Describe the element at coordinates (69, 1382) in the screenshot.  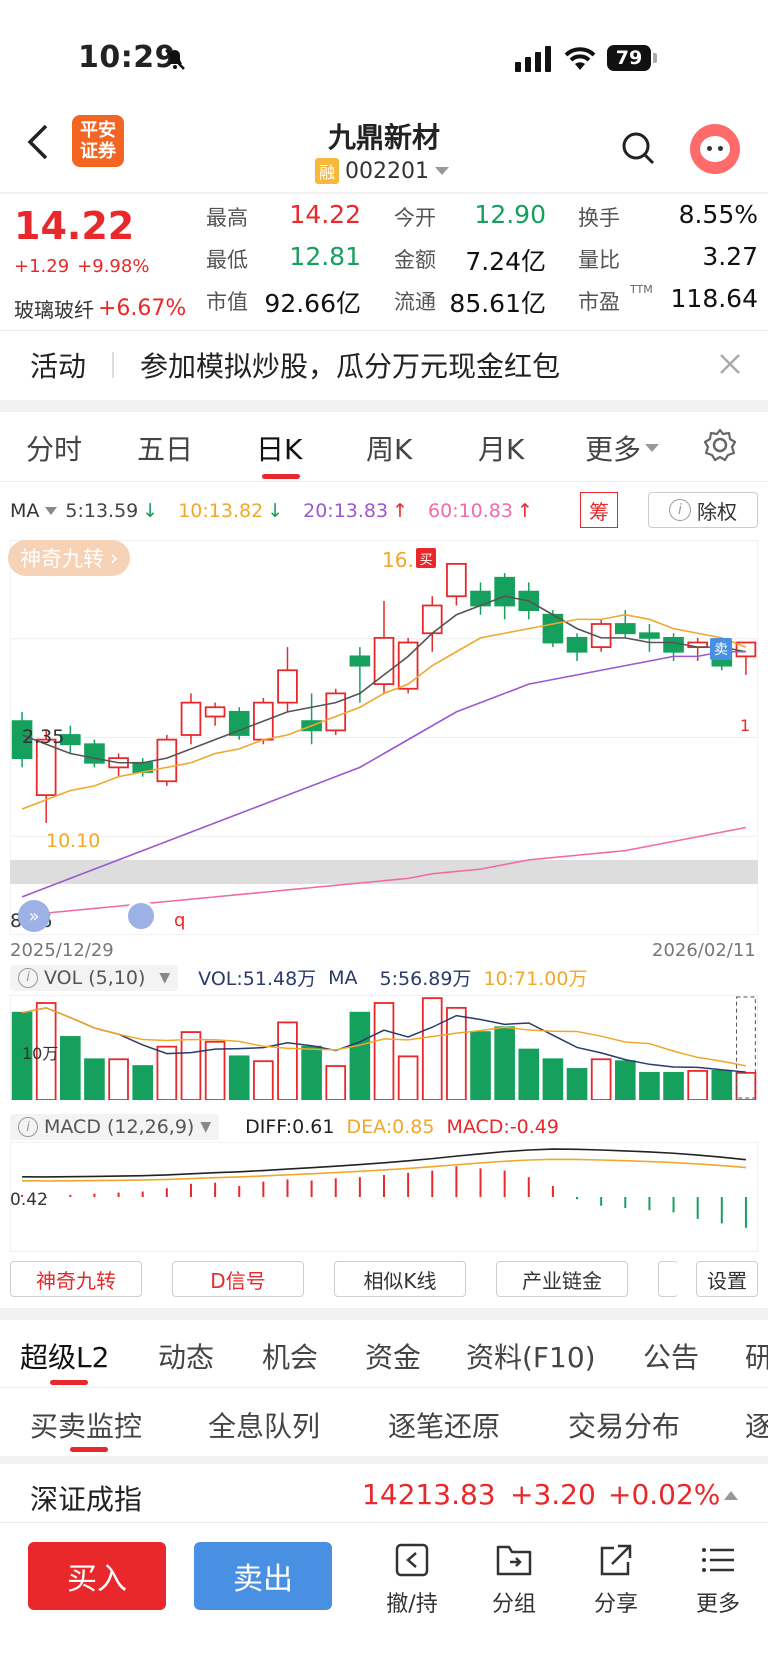
I see `section-tab-underline` at that location.